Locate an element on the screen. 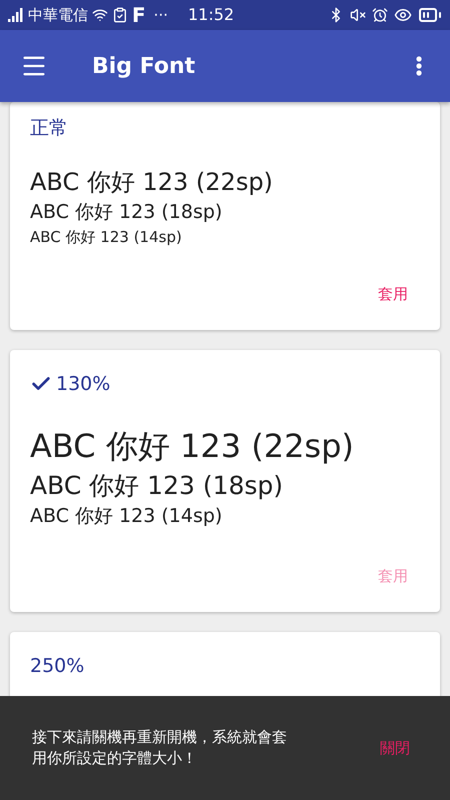  alarm-icon is located at coordinates (380, 15).